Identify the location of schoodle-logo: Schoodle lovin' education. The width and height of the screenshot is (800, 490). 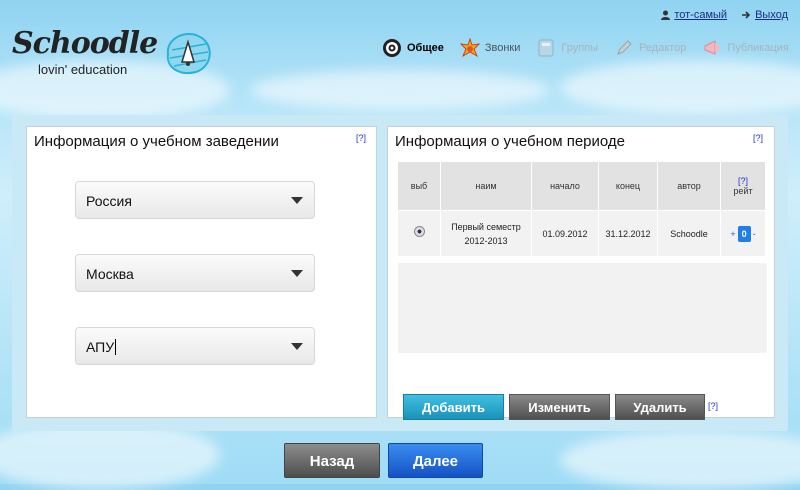
(112, 54).